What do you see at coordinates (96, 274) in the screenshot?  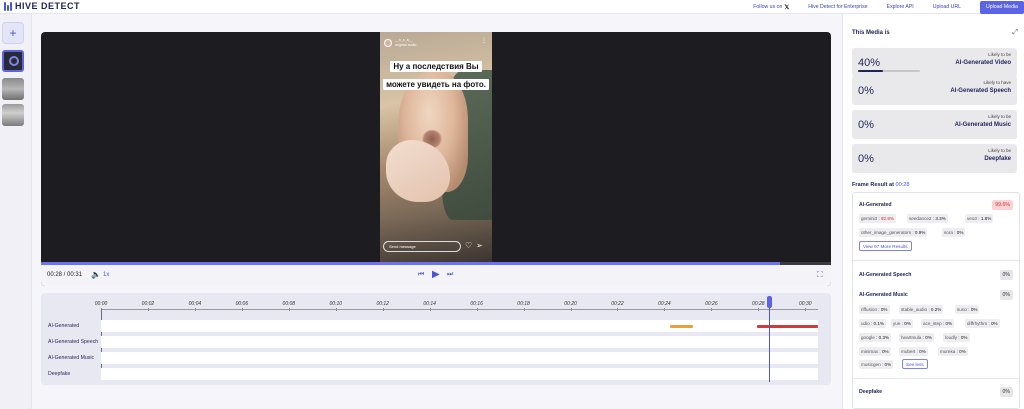 I see `volume-icon: 🔈` at bounding box center [96, 274].